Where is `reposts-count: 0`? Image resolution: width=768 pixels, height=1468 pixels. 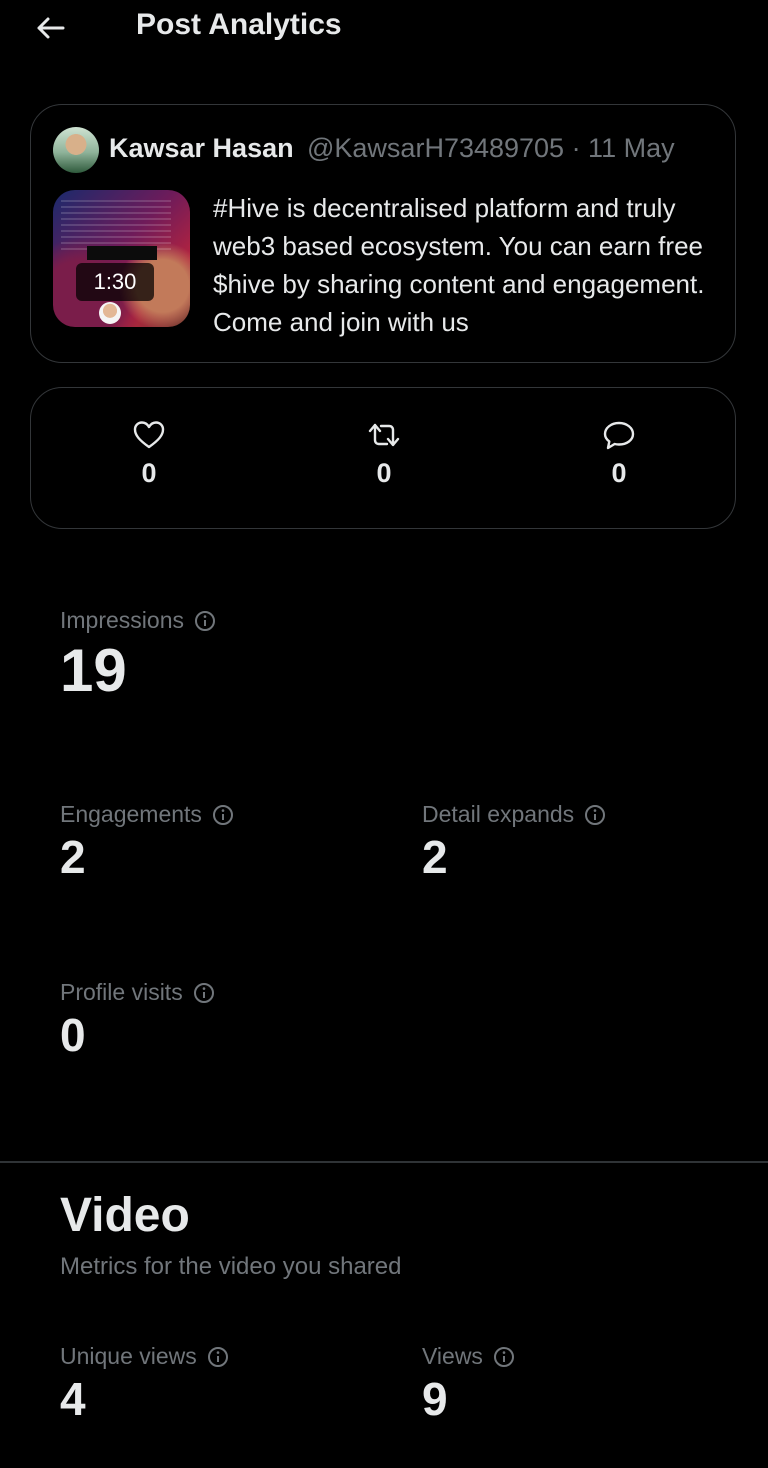
reposts-count: 0 is located at coordinates (384, 473).